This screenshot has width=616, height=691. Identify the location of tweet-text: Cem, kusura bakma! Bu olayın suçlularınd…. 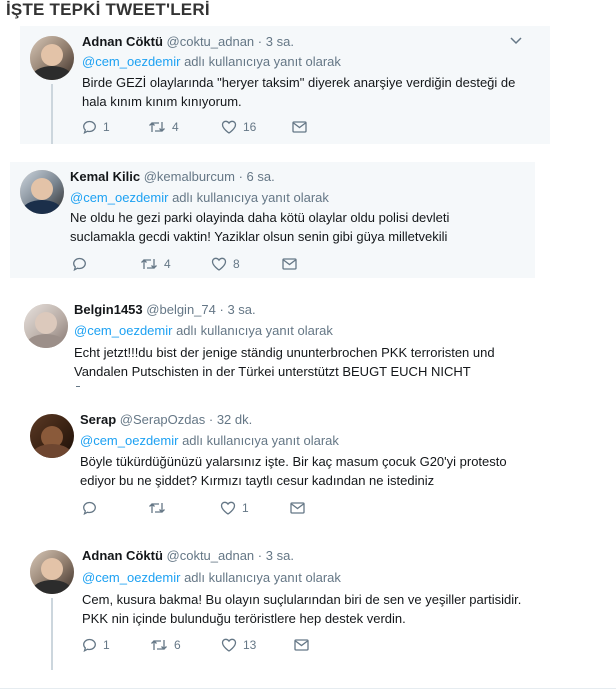
(302, 609).